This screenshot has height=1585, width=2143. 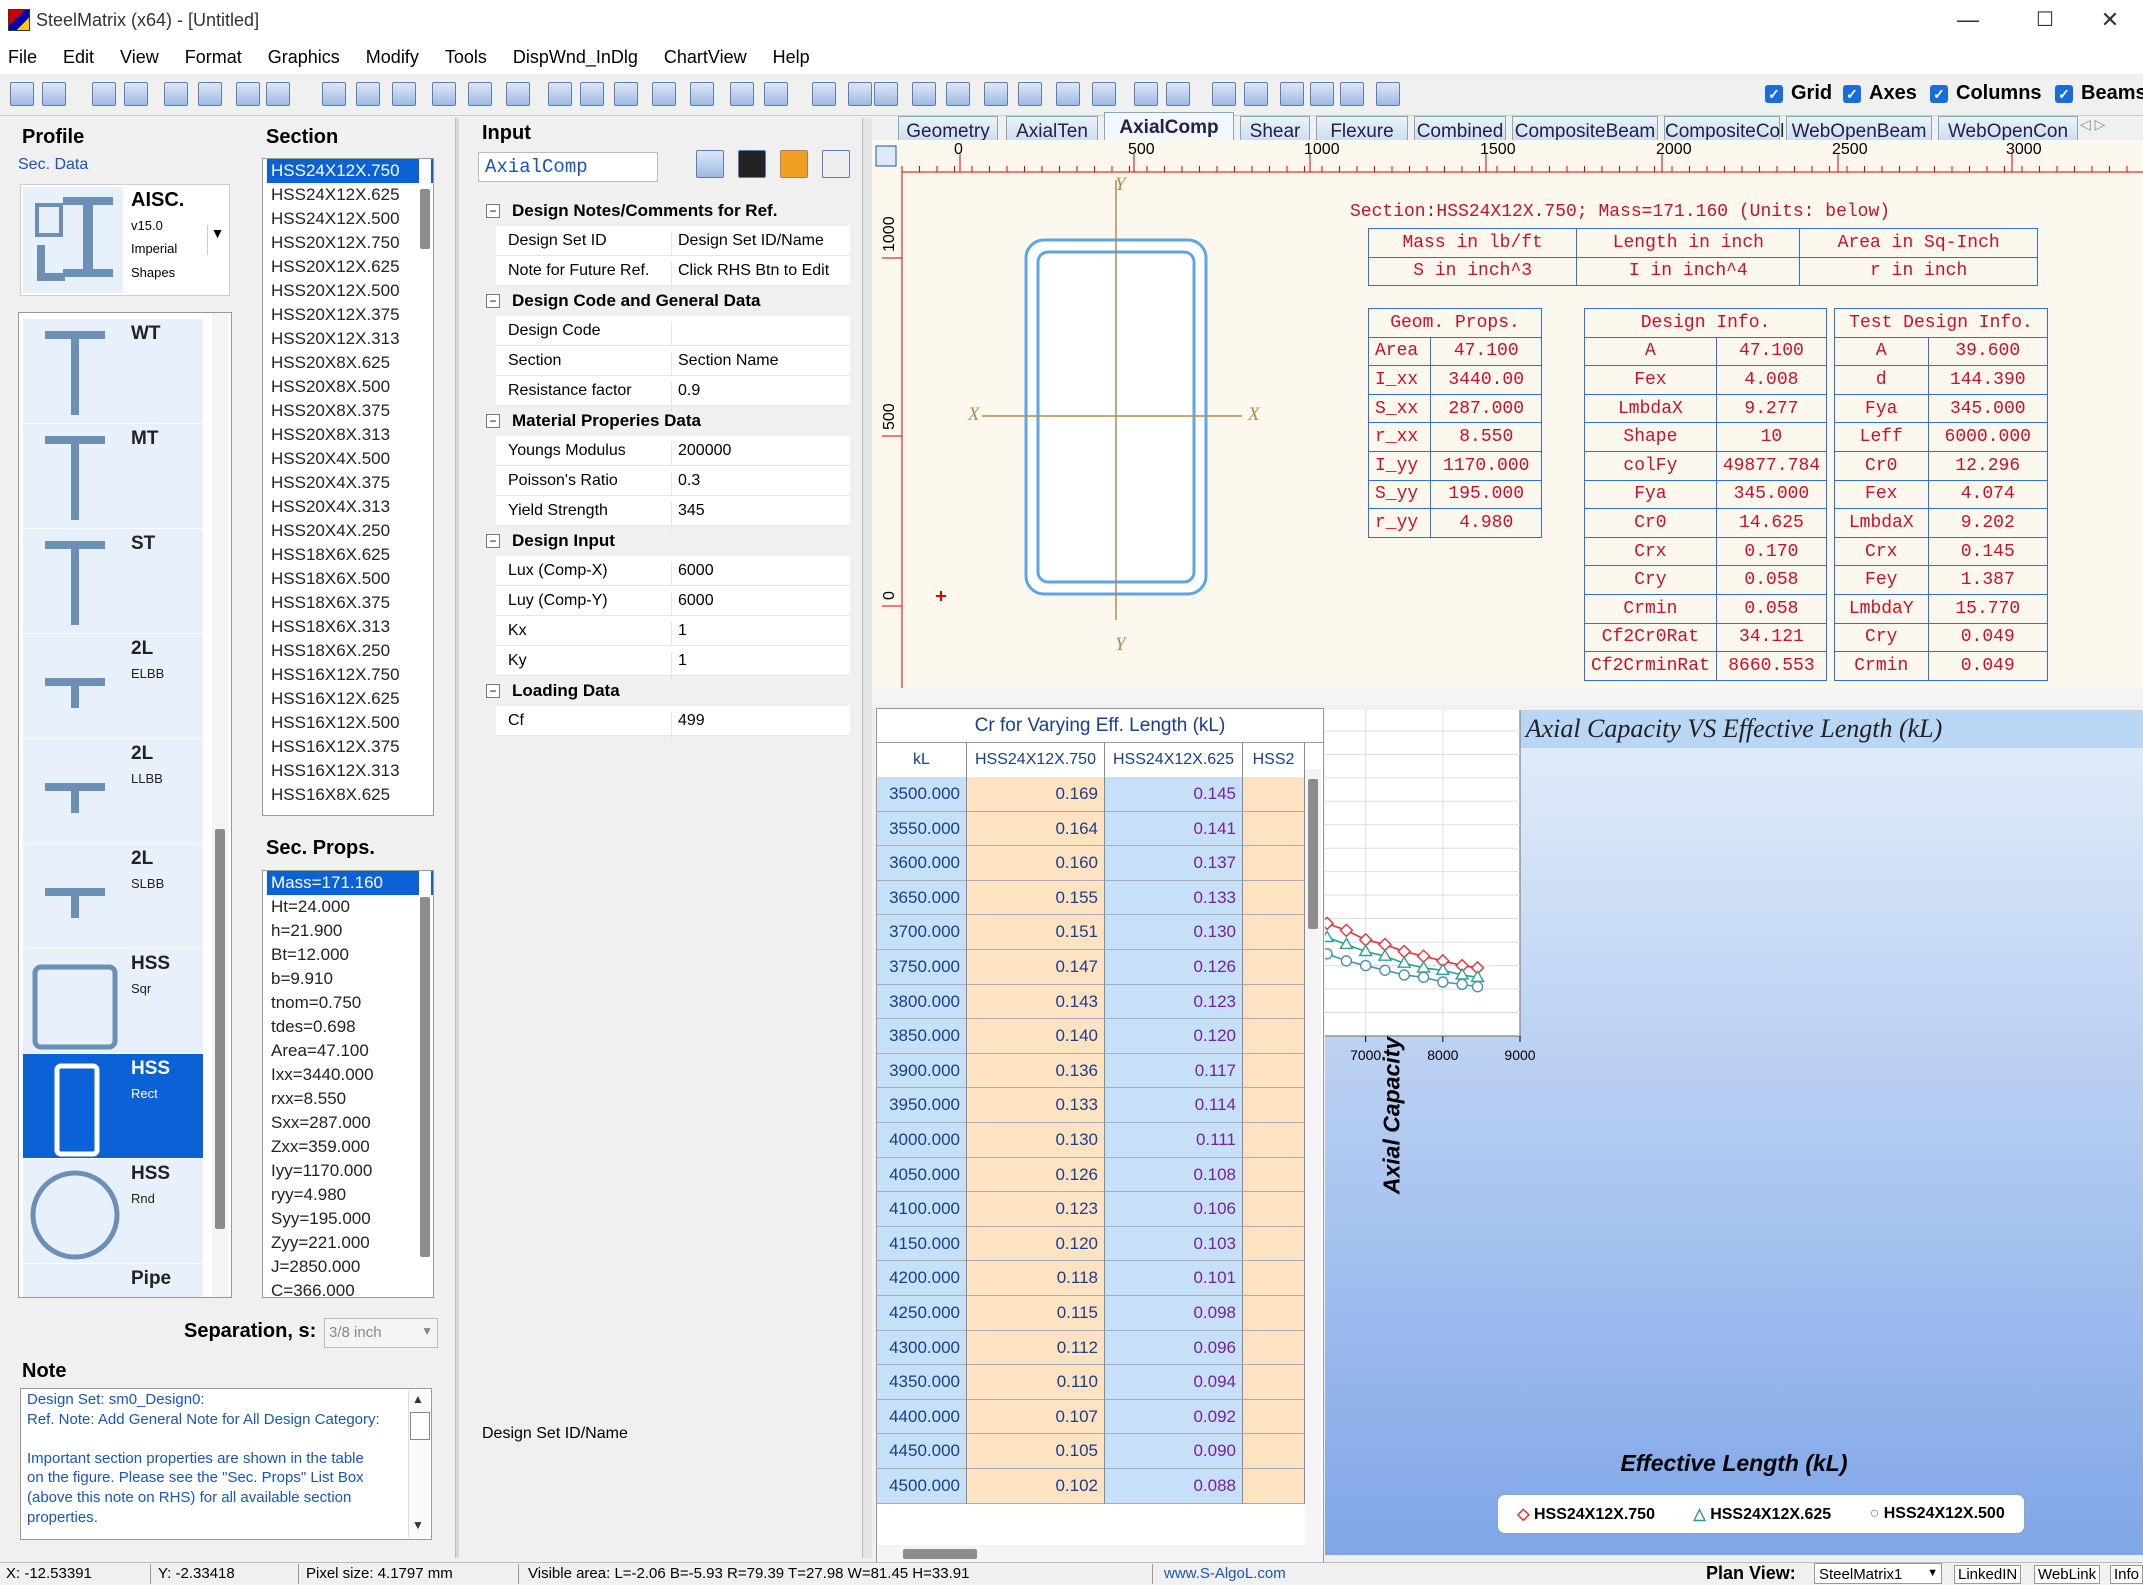 I want to click on section-list-item: HSS16X12X.750, so click(x=350, y=675).